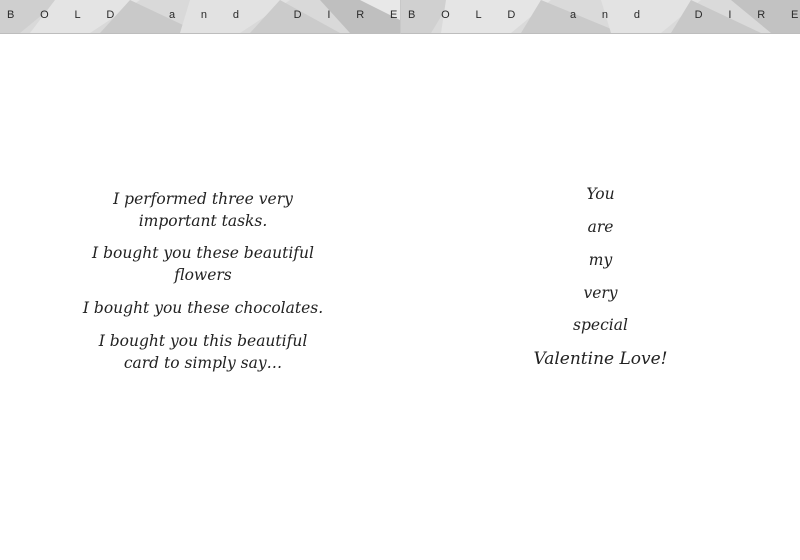 The height and width of the screenshot is (560, 800). What do you see at coordinates (600, 194) in the screenshot?
I see `message-word-you: You` at bounding box center [600, 194].